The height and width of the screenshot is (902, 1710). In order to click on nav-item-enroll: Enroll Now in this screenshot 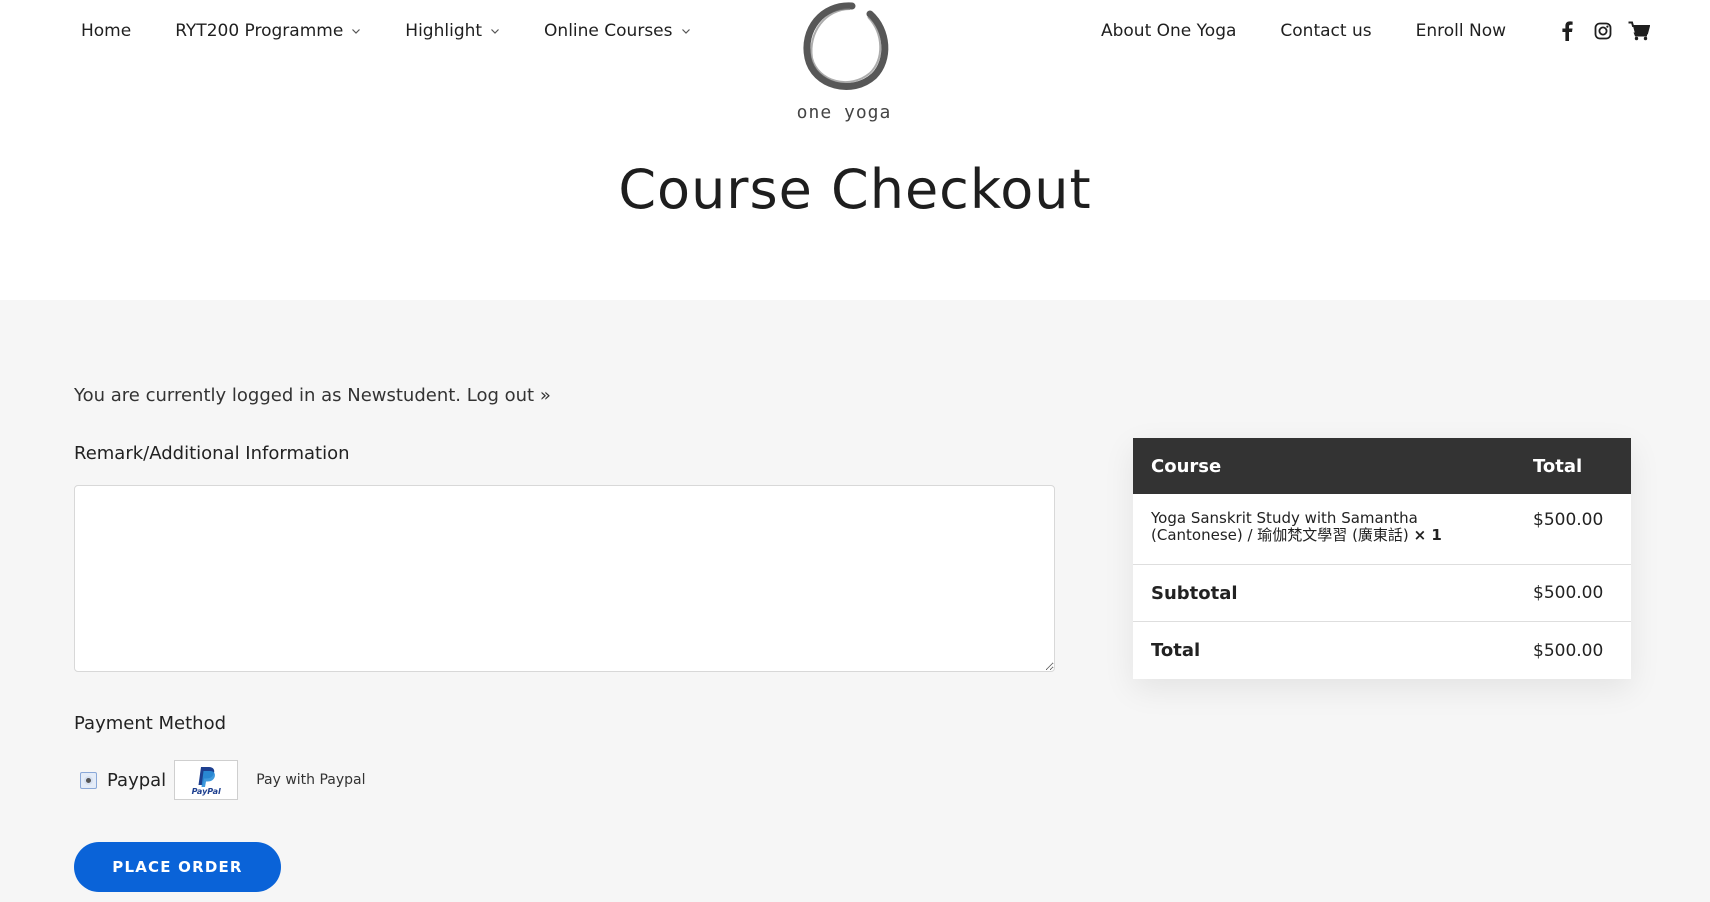, I will do `click(1461, 31)`.